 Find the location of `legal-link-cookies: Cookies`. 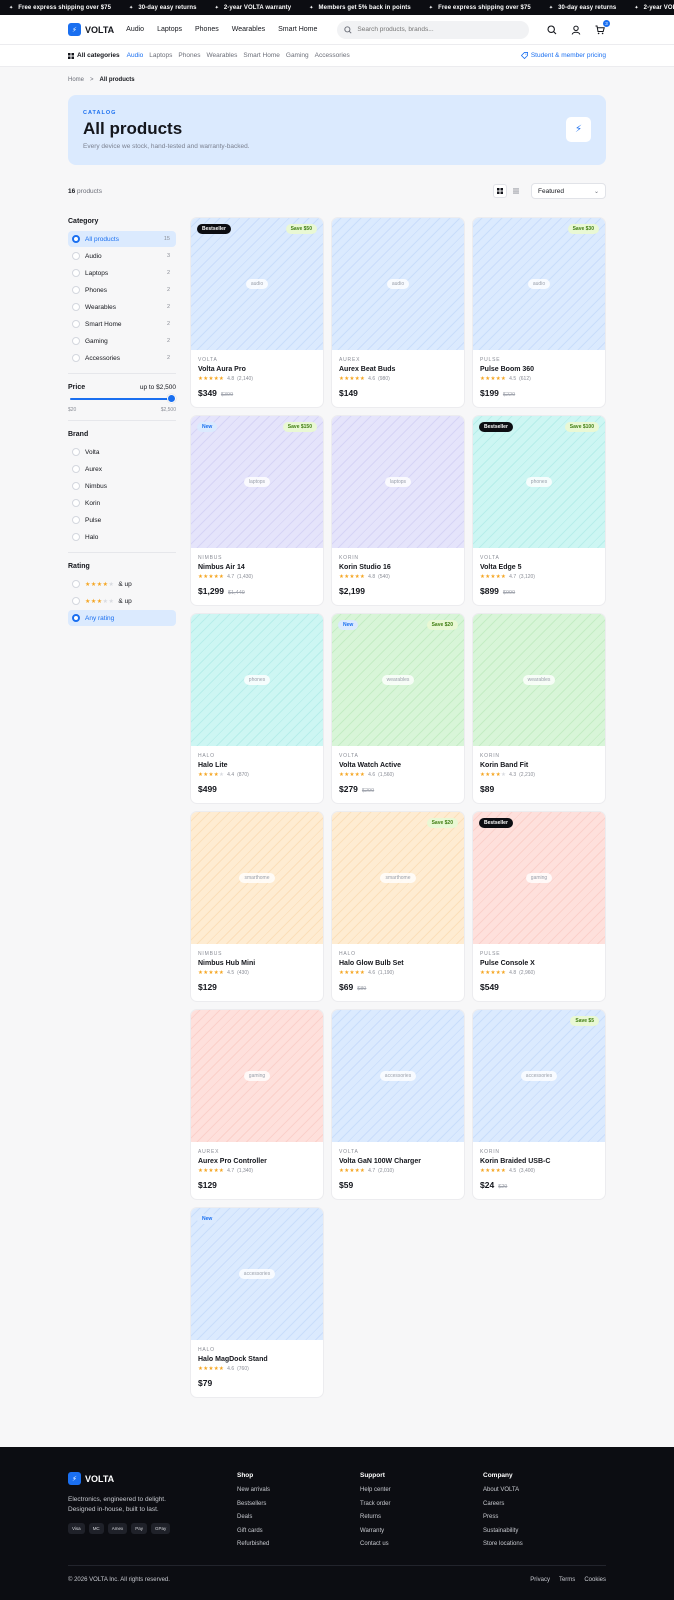

legal-link-cookies: Cookies is located at coordinates (595, 1580).